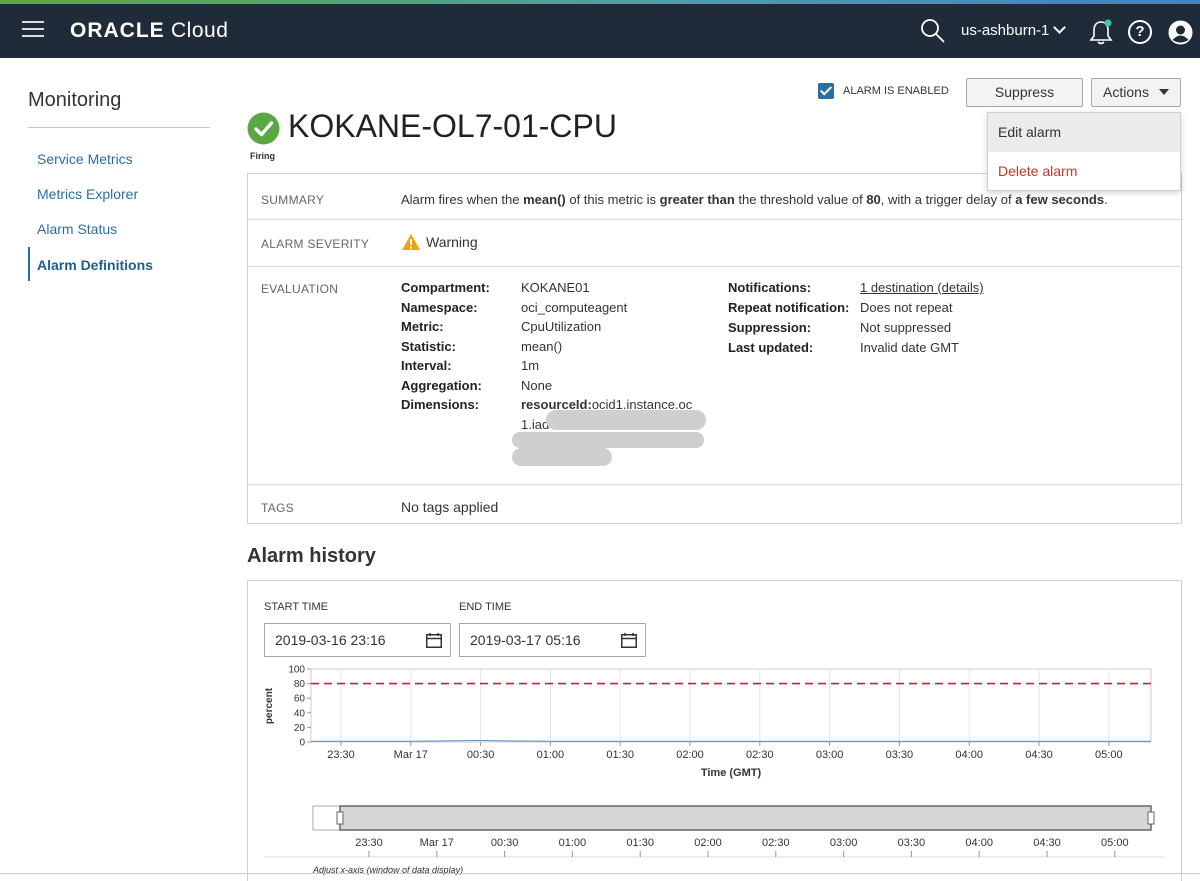  Describe the element at coordinates (426, 365) in the screenshot. I see `interval-key: Interval:` at that location.